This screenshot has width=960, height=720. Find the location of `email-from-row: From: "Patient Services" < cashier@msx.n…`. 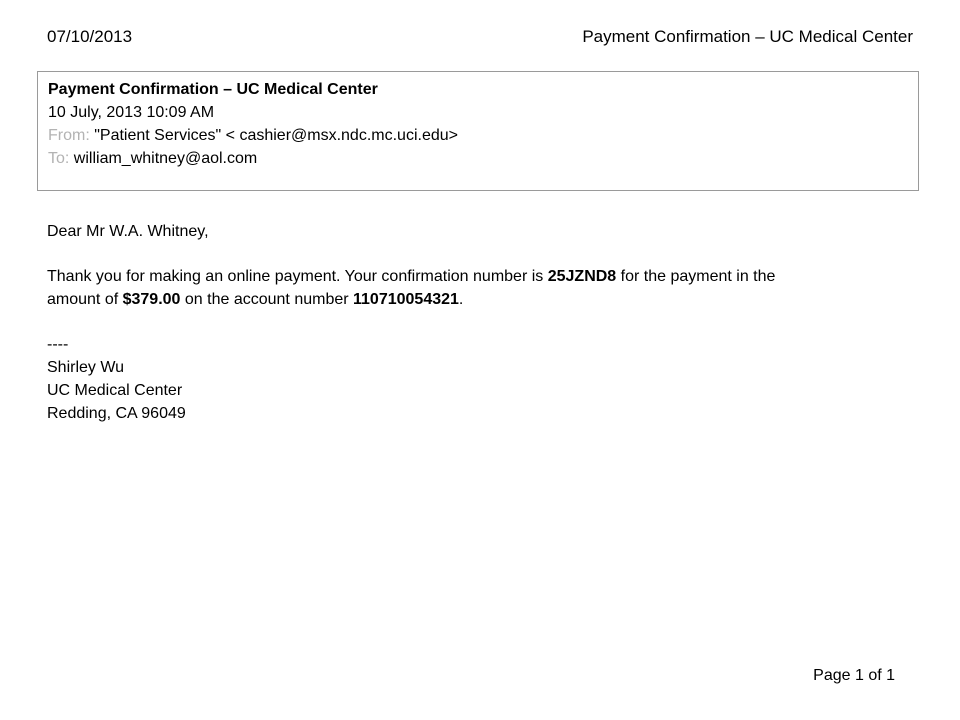

email-from-row: From: "Patient Services" < cashier@msx.n… is located at coordinates (478, 135).